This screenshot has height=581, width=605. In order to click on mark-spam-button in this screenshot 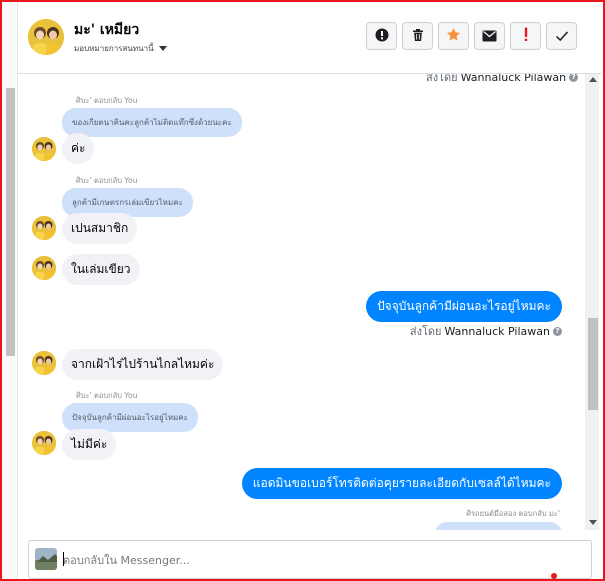, I will do `click(381, 36)`.